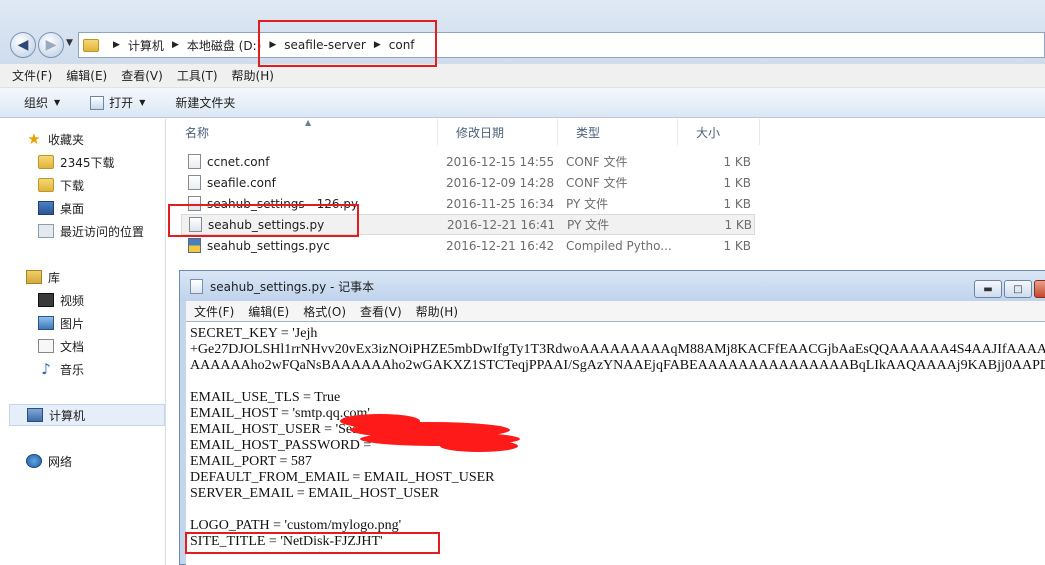  I want to click on nav-label: 网络, so click(60, 461).